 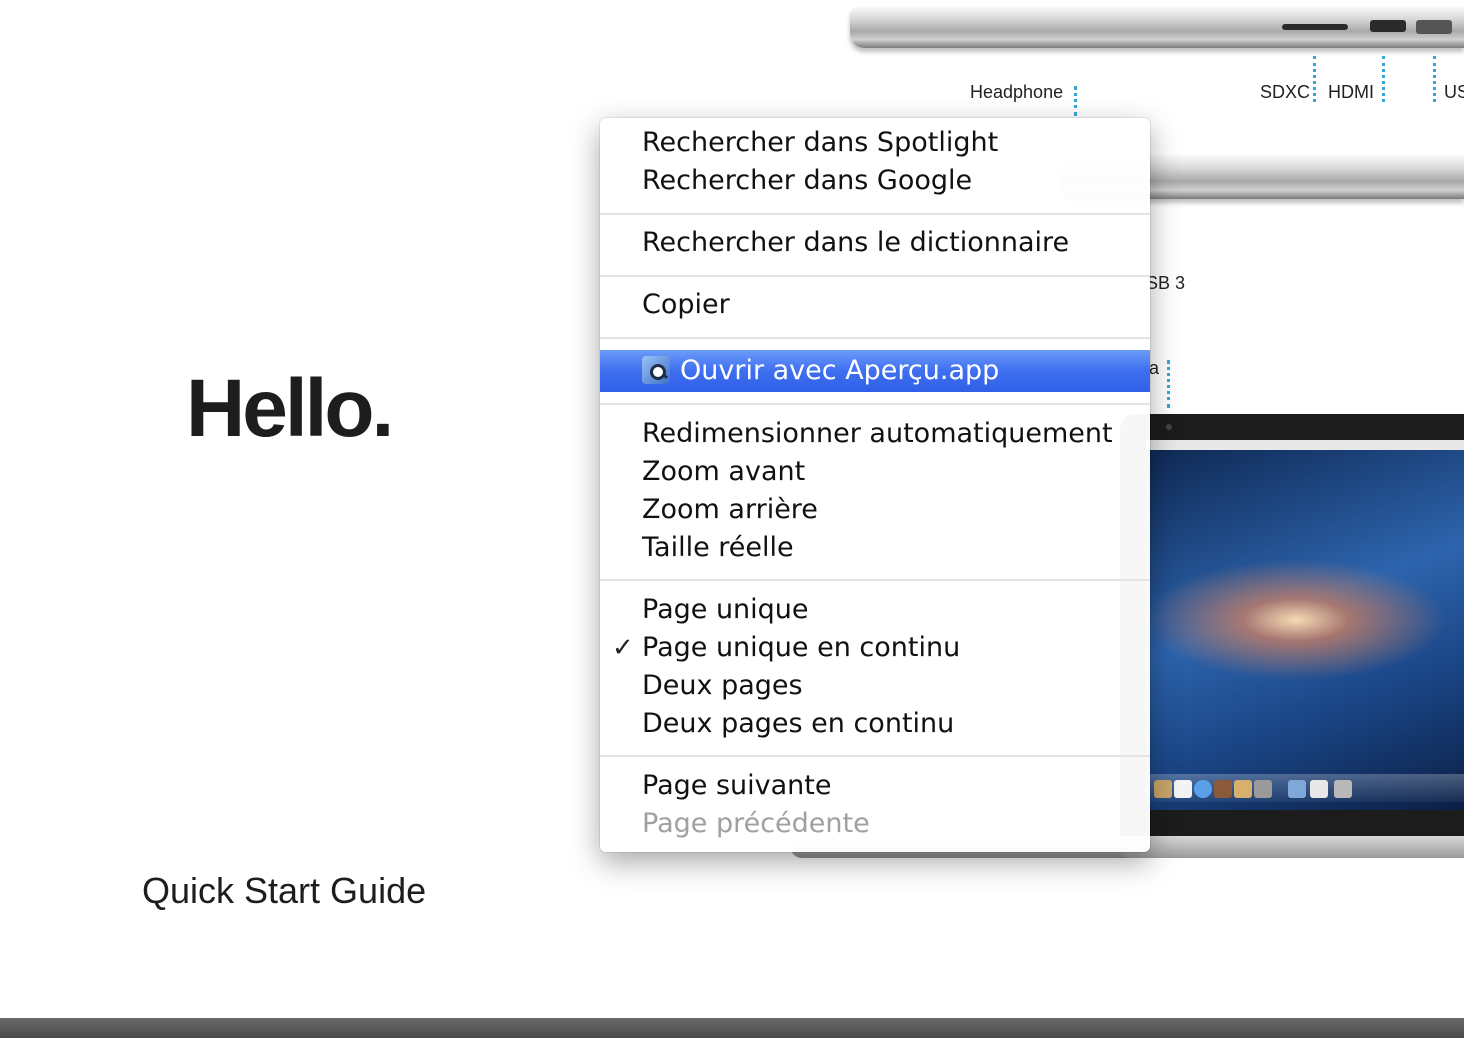 What do you see at coordinates (875, 686) in the screenshot?
I see `menu-item-two-pages: Deux pages` at bounding box center [875, 686].